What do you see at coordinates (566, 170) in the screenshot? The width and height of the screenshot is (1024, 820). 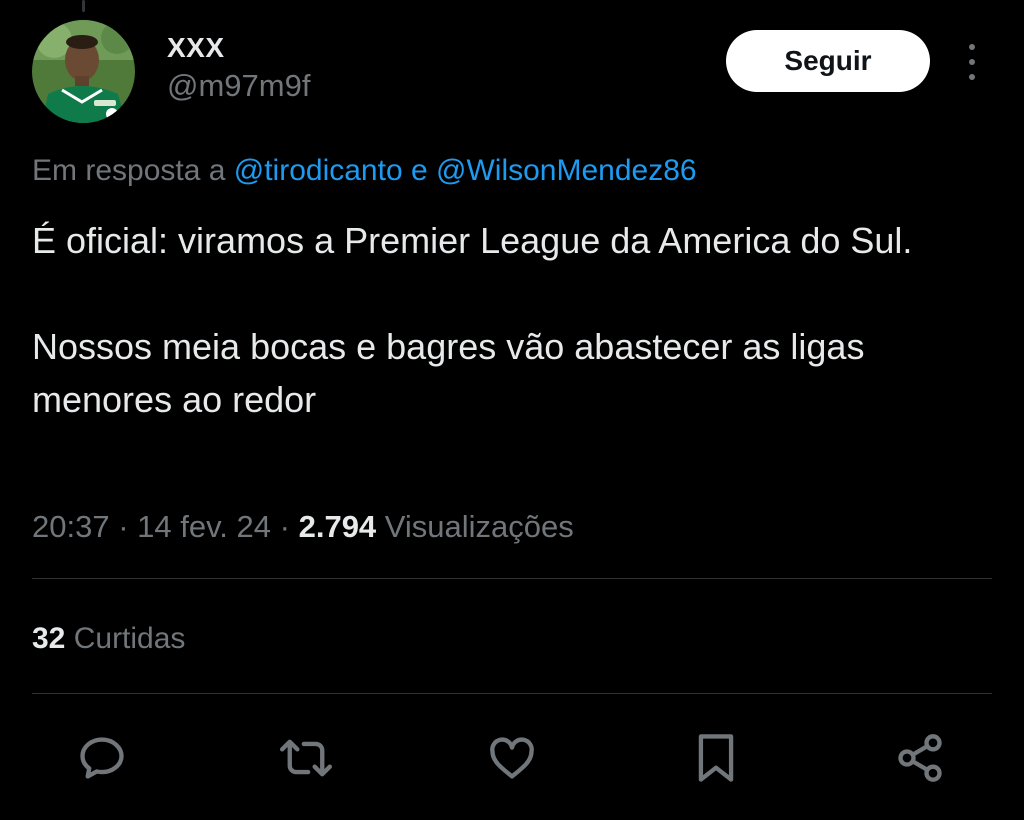 I see `mention-link: @WilsonMendez86` at bounding box center [566, 170].